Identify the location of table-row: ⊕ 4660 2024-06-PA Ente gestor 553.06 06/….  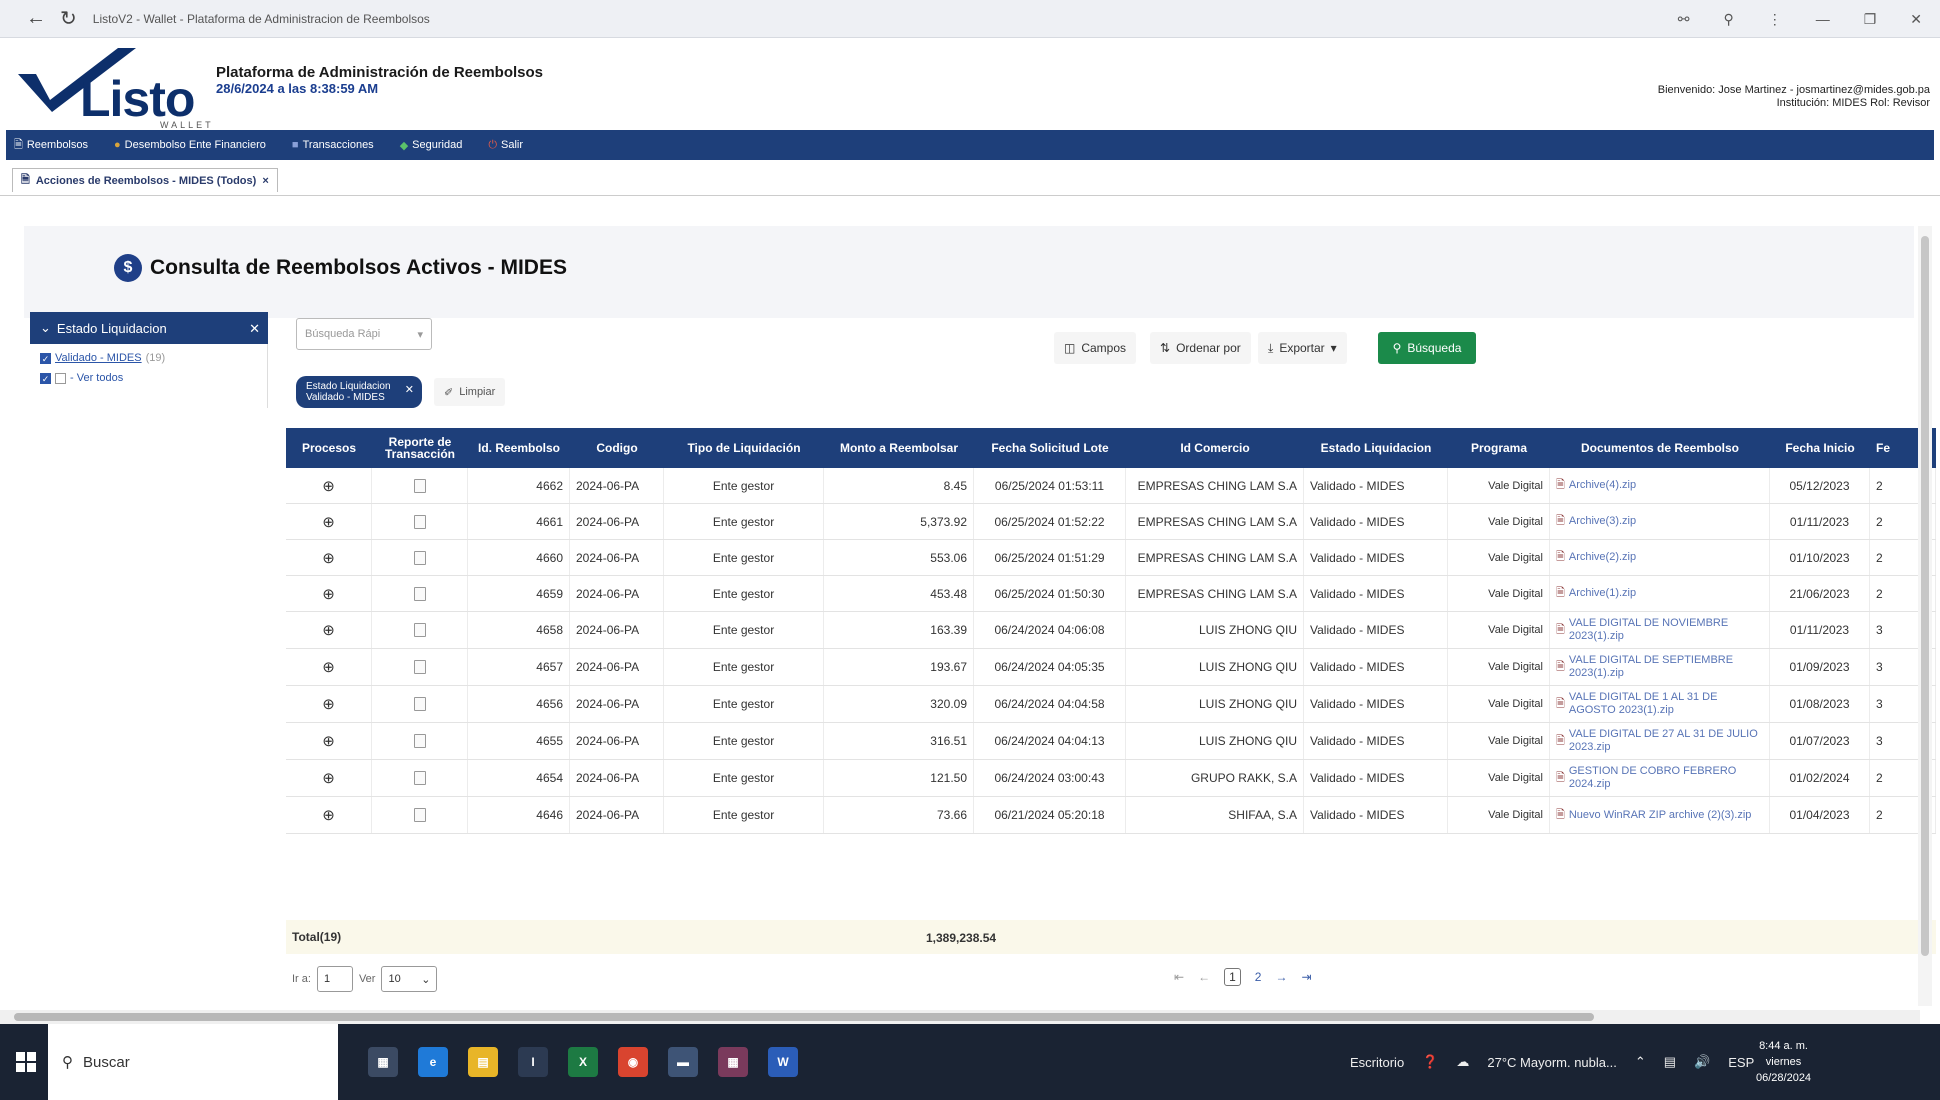
(1111, 558).